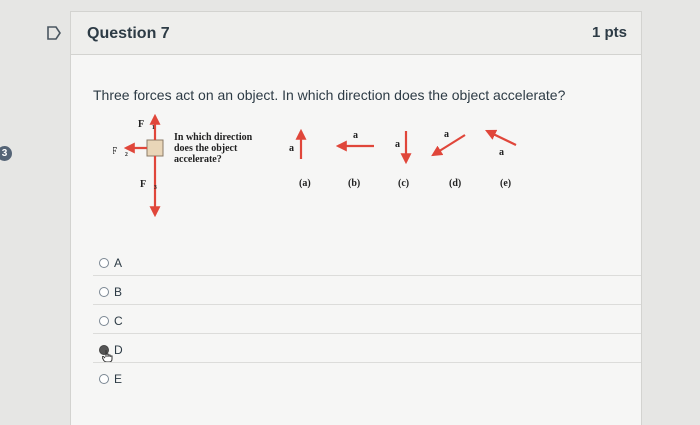  What do you see at coordinates (505, 152) in the screenshot?
I see `choice-e-vector-label: a⃗` at bounding box center [505, 152].